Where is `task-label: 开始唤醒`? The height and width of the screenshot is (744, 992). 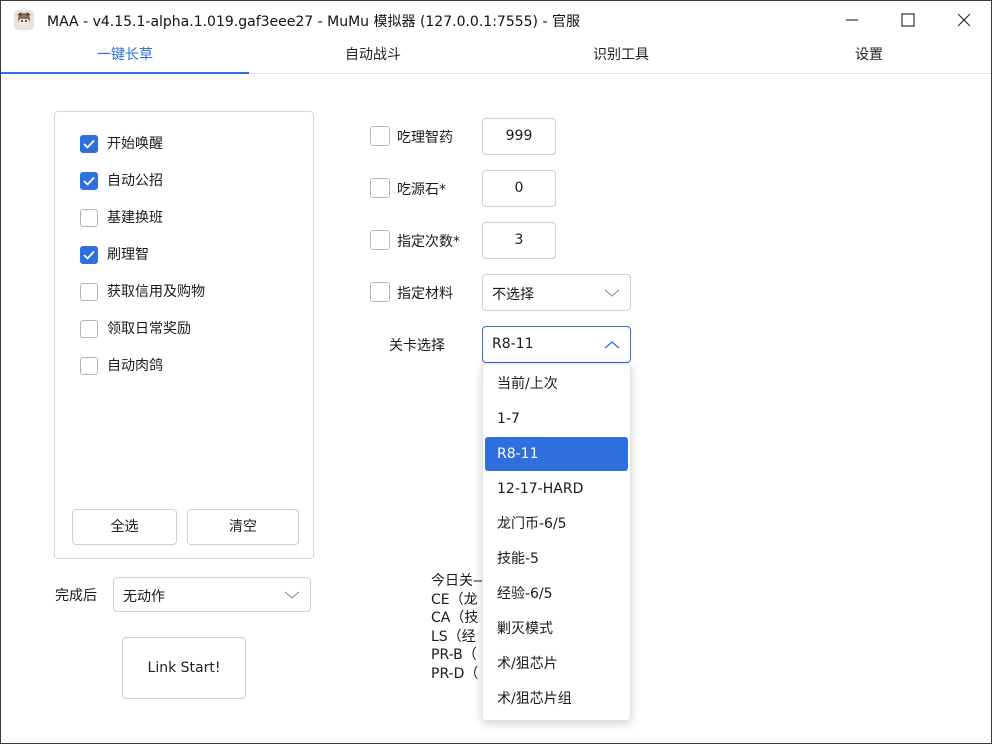
task-label: 开始唤醒 is located at coordinates (135, 144).